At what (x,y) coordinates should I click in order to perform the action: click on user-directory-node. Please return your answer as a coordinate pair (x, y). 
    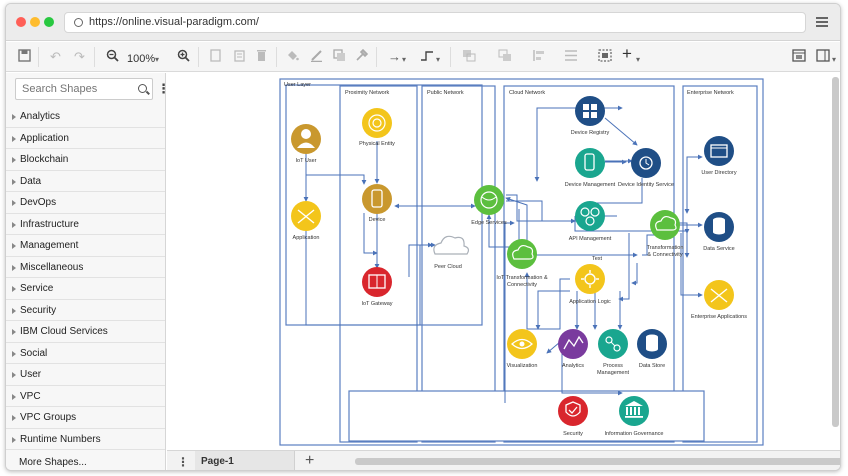
    Looking at the image, I should click on (719, 151).